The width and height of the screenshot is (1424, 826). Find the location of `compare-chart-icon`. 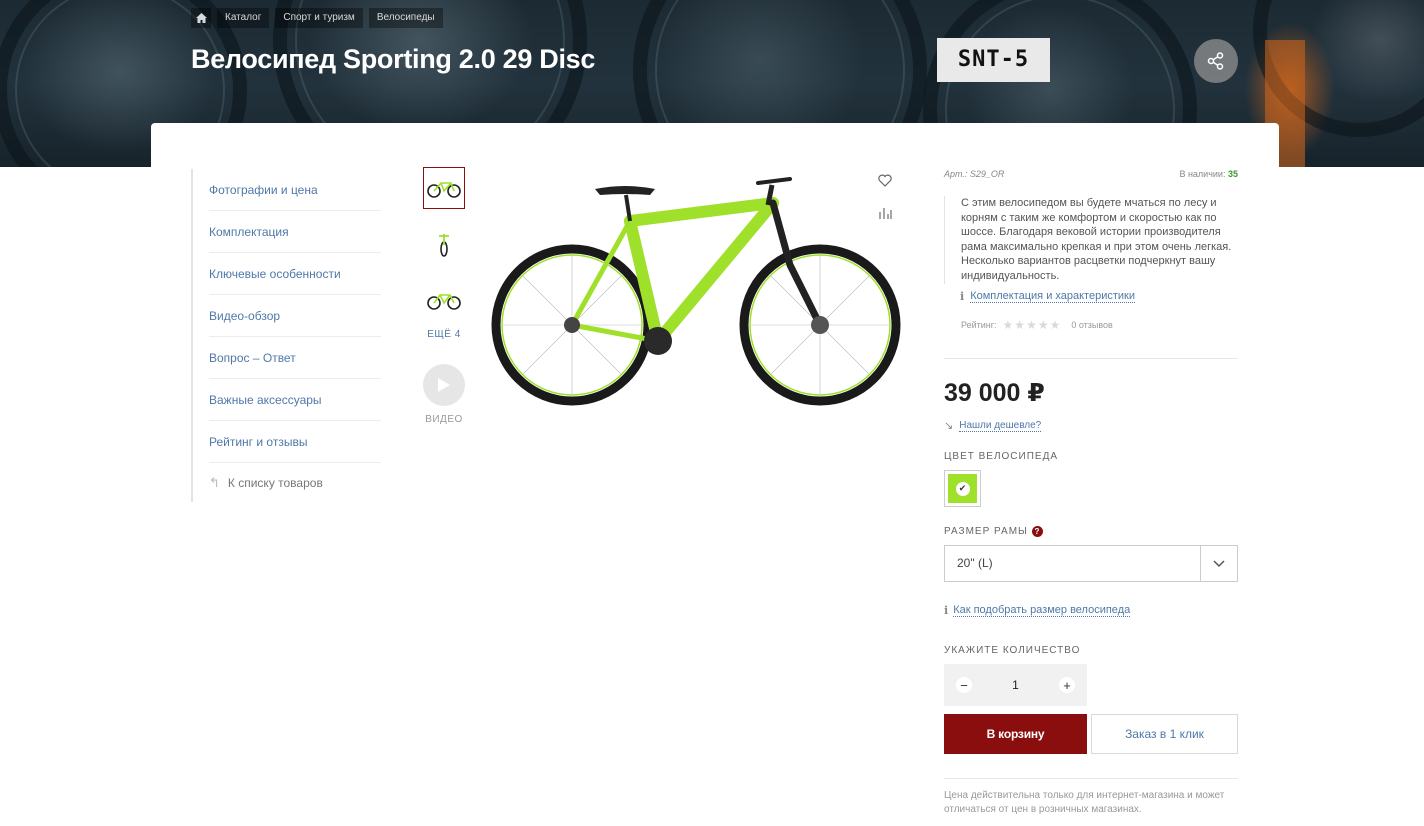

compare-chart-icon is located at coordinates (885, 213).